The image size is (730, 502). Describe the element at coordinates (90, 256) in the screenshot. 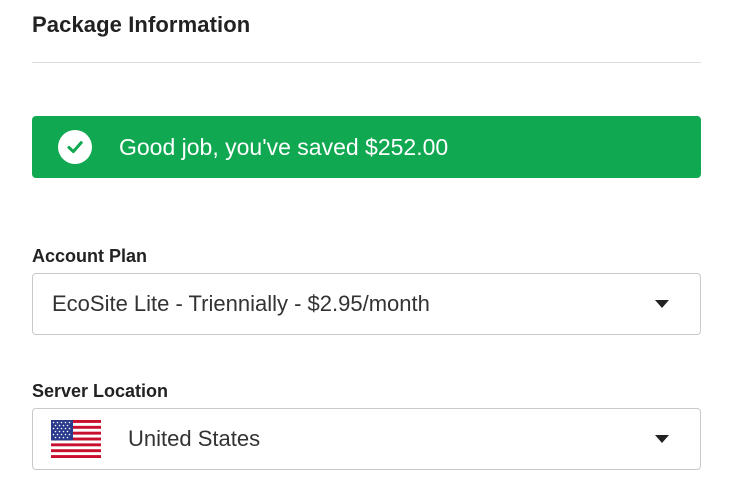

I see `account-plan-label: Account Plan` at that location.